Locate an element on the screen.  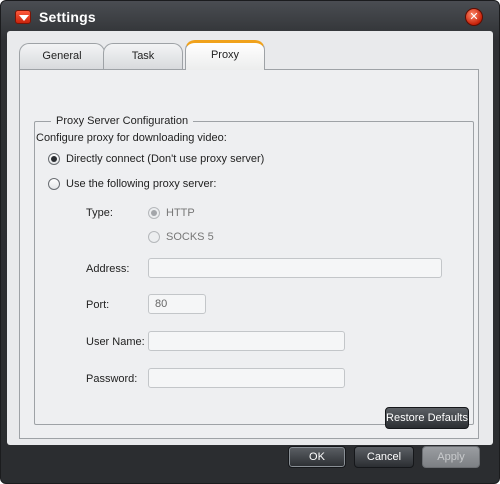
ok-button: OK is located at coordinates (317, 457).